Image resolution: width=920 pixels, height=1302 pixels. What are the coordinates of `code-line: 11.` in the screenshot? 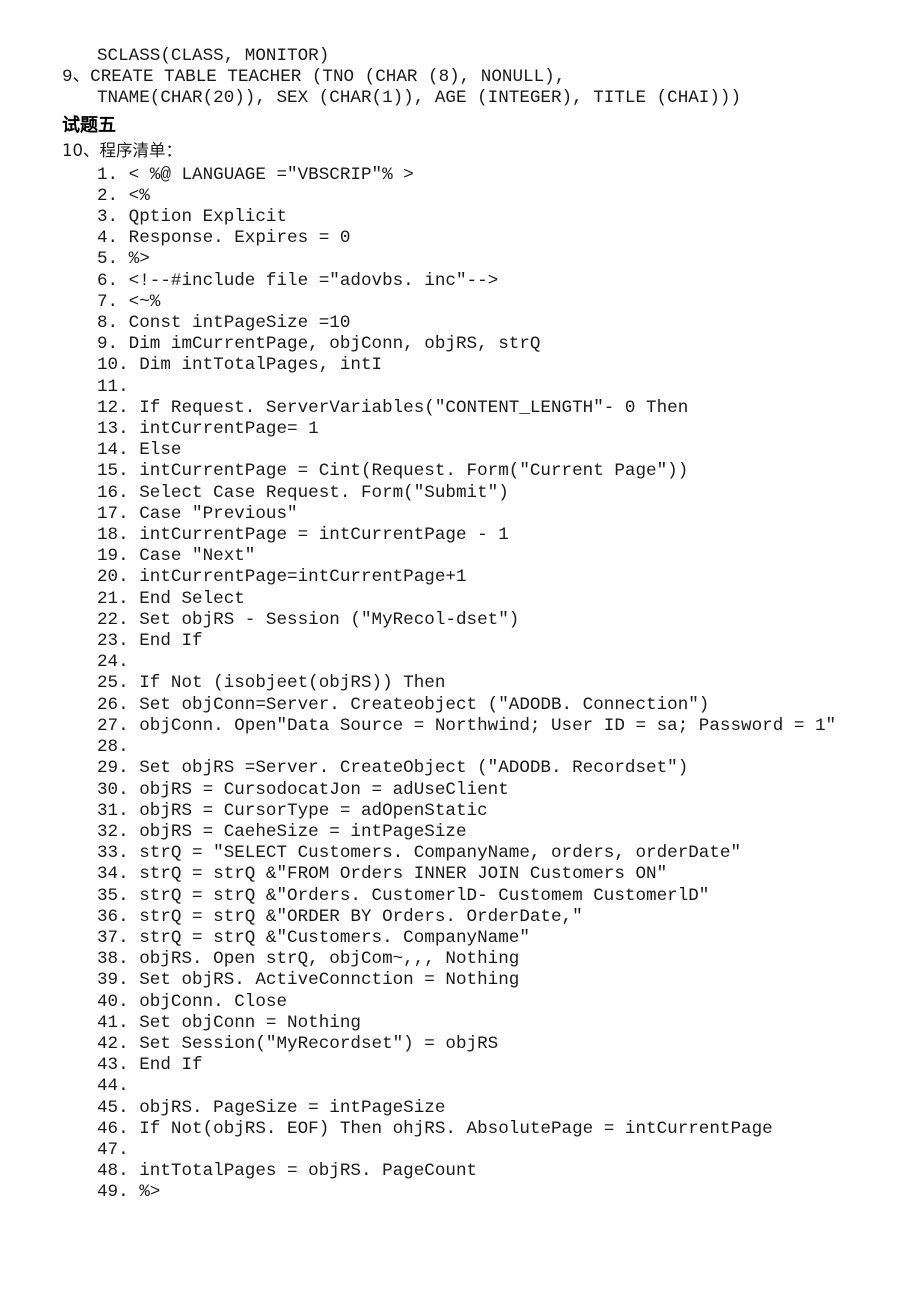 It's located at (113, 386).